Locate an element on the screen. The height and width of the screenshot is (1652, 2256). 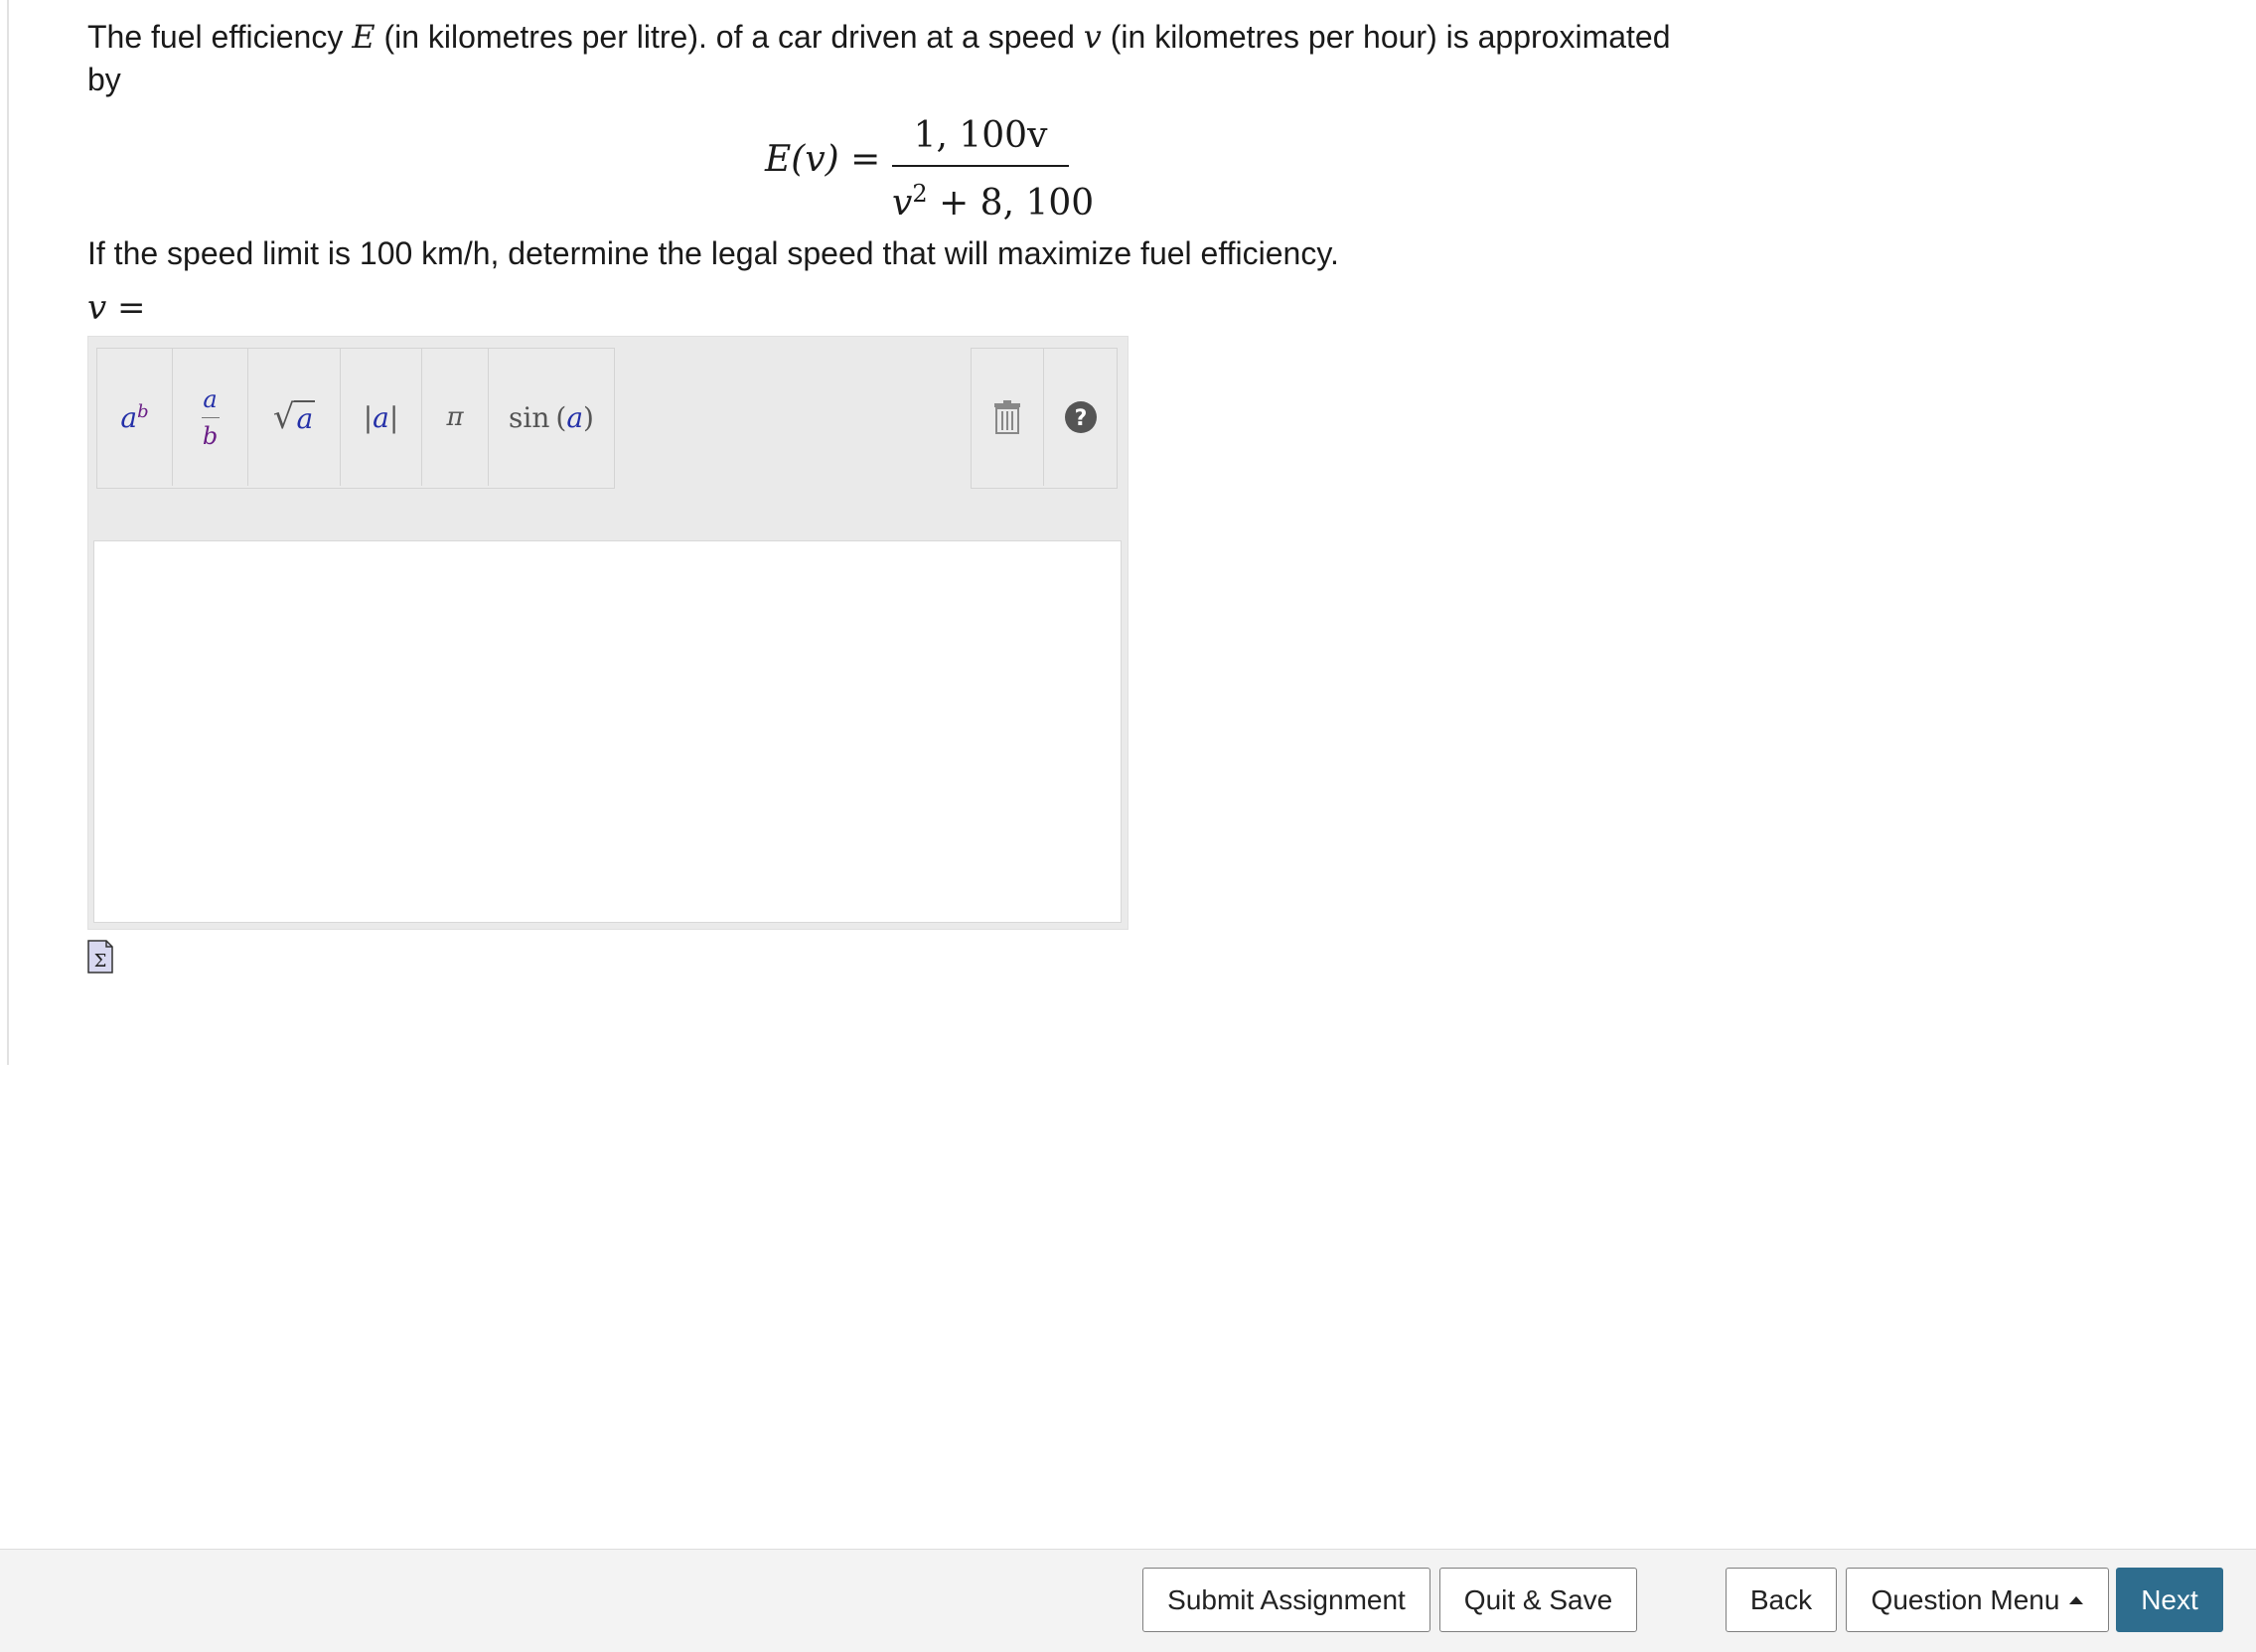
formula-fraction: 1, 100v v2 + 8, 100 is located at coordinates (993, 168).